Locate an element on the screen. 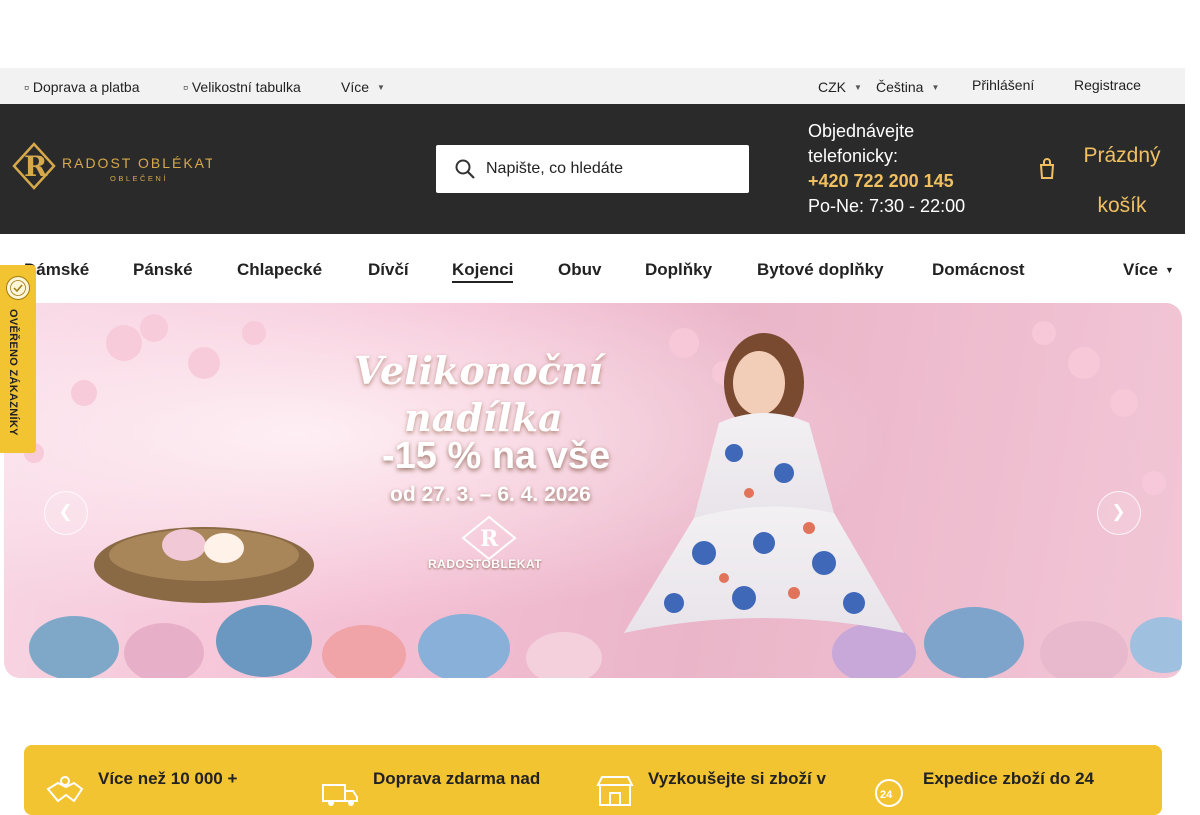  nav-item-bytove-doplnky: Bytové doplňky is located at coordinates (820, 270).